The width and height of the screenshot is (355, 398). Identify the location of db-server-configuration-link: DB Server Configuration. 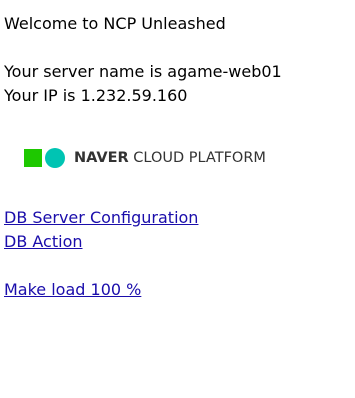
(101, 218).